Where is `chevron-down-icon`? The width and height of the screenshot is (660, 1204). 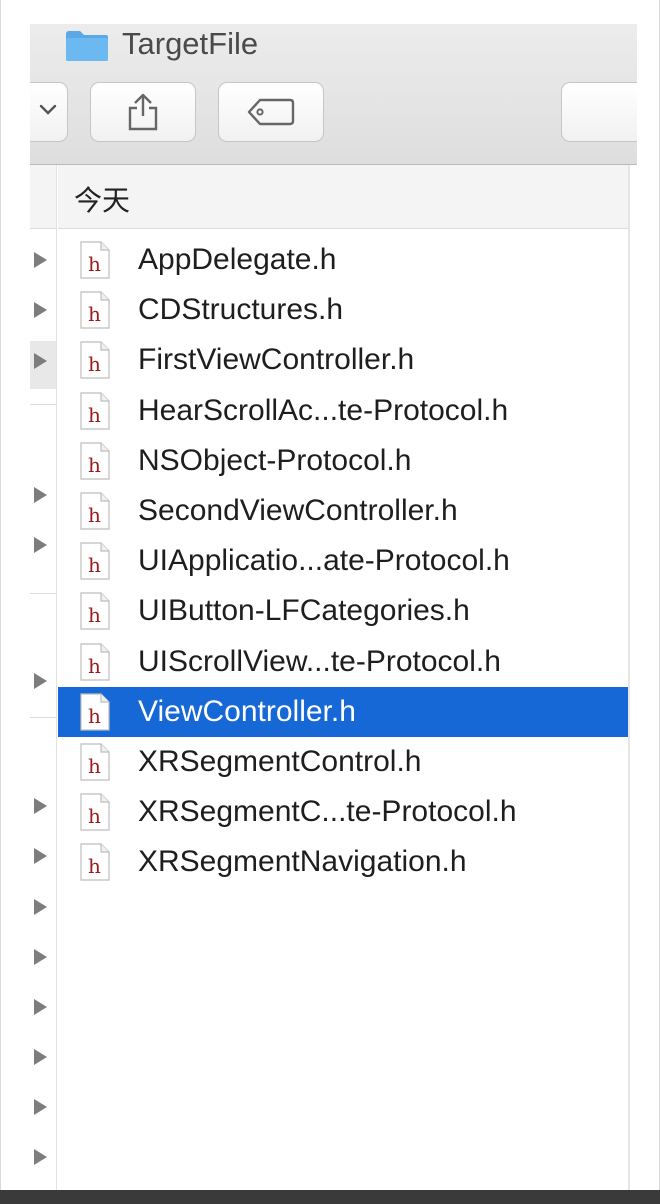 chevron-down-icon is located at coordinates (48, 109).